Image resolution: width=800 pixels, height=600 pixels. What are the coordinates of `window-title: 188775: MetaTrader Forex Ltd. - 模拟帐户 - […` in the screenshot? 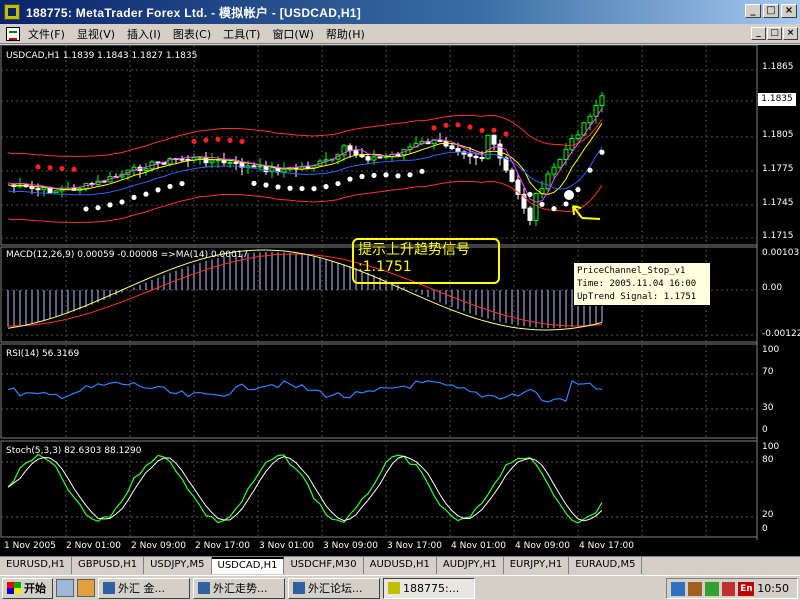 It's located at (194, 12).